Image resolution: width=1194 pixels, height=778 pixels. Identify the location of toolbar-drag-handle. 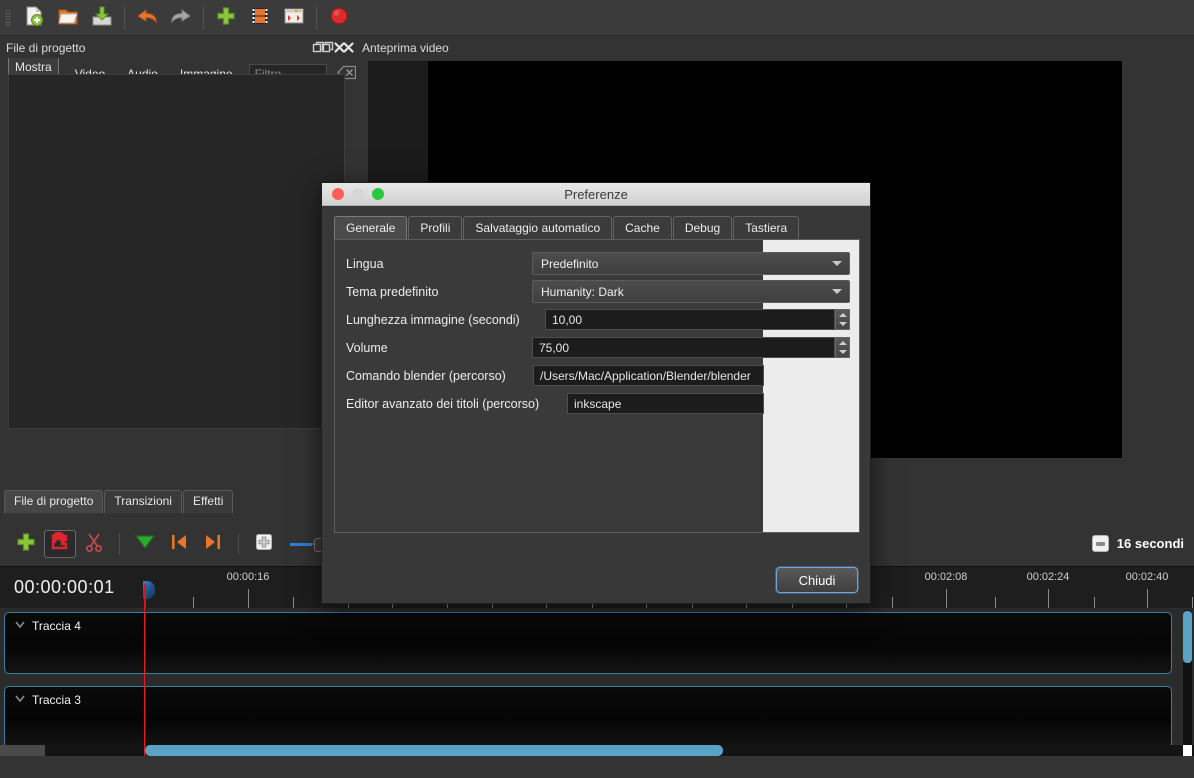
(8, 18).